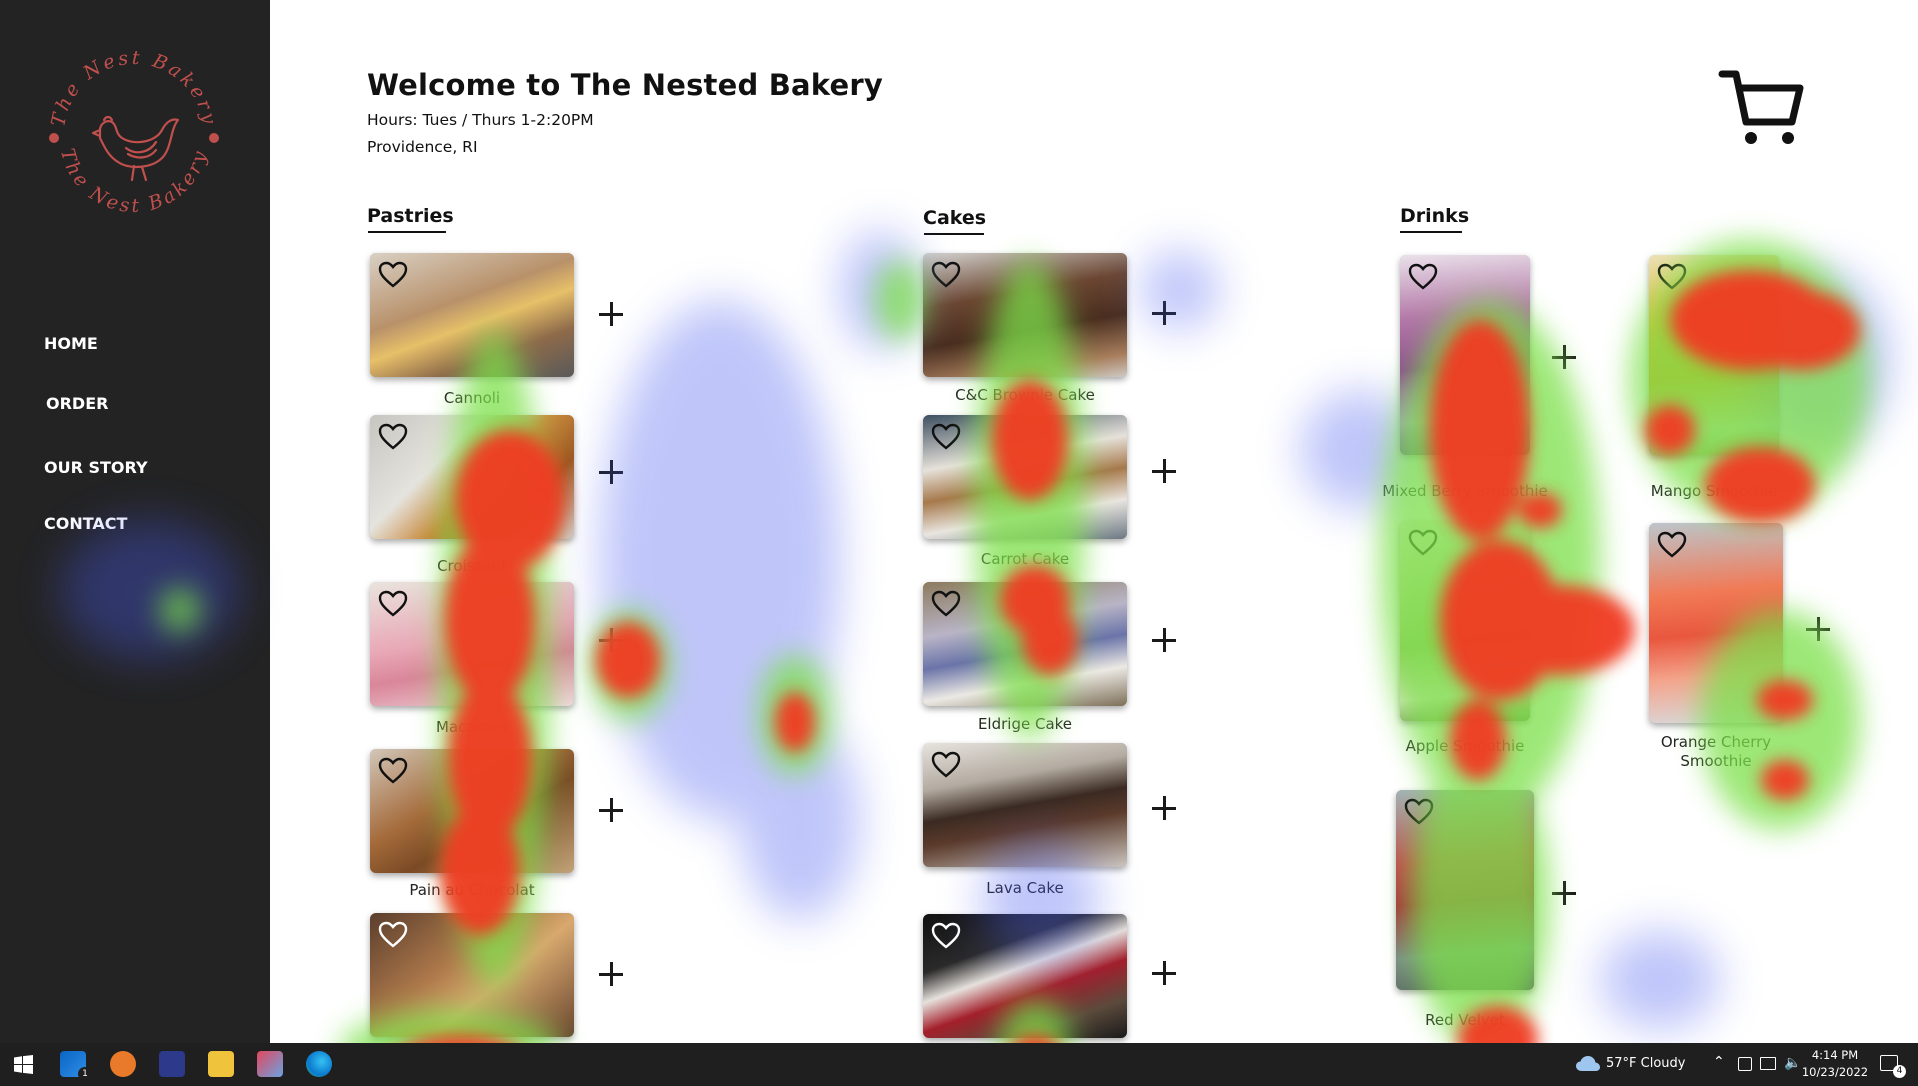  Describe the element at coordinates (77, 403) in the screenshot. I see `nav-order: ORDER` at that location.